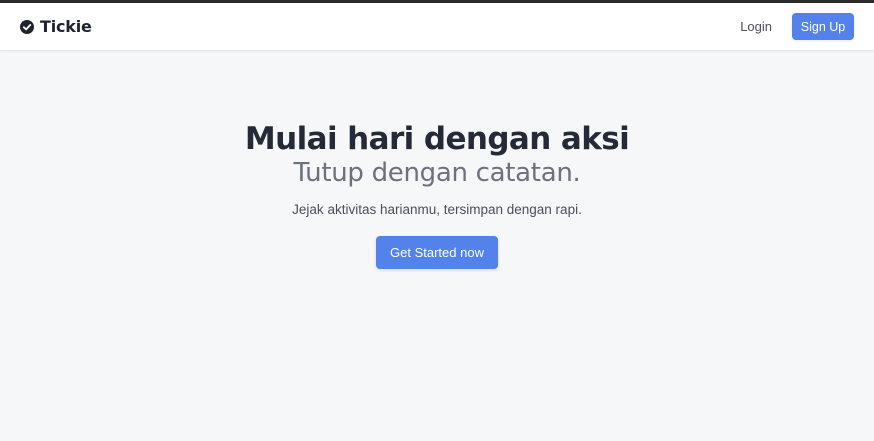  I want to click on hero-title: Mulai hari dengan aksi, so click(437, 139).